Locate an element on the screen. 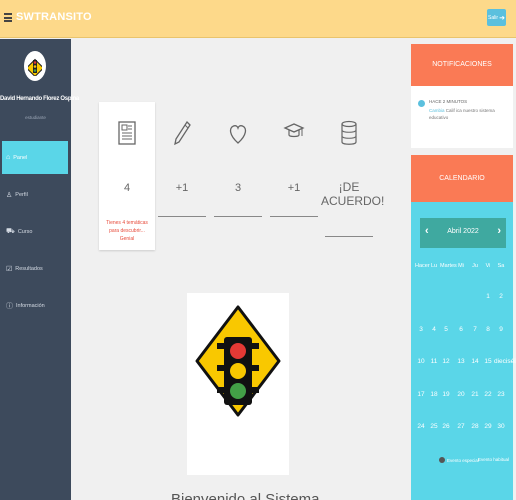 Image resolution: width=516 pixels, height=500 pixels. calendar-day: 9 is located at coordinates (501, 329).